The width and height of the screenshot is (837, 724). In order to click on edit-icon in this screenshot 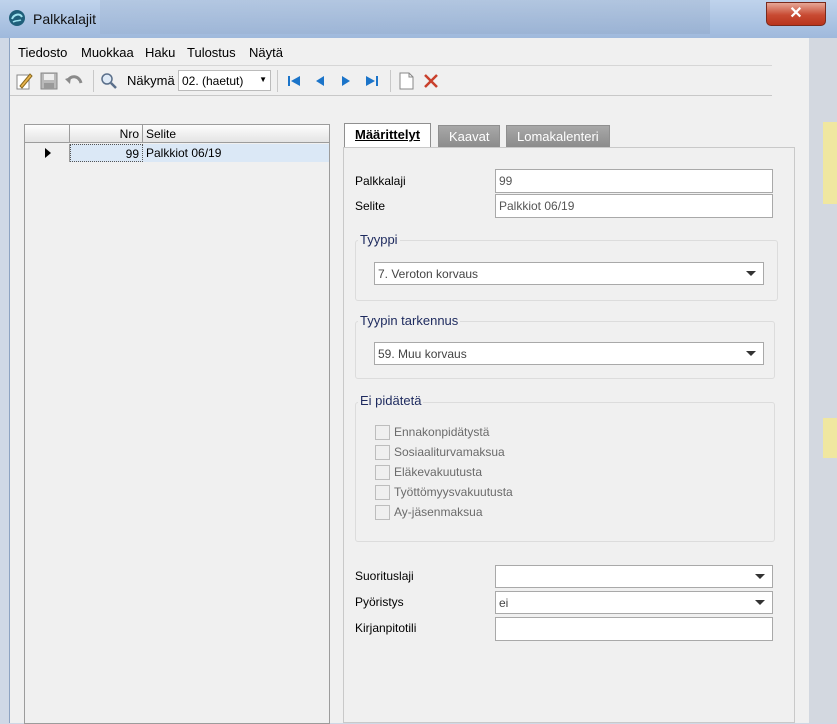, I will do `click(24, 81)`.